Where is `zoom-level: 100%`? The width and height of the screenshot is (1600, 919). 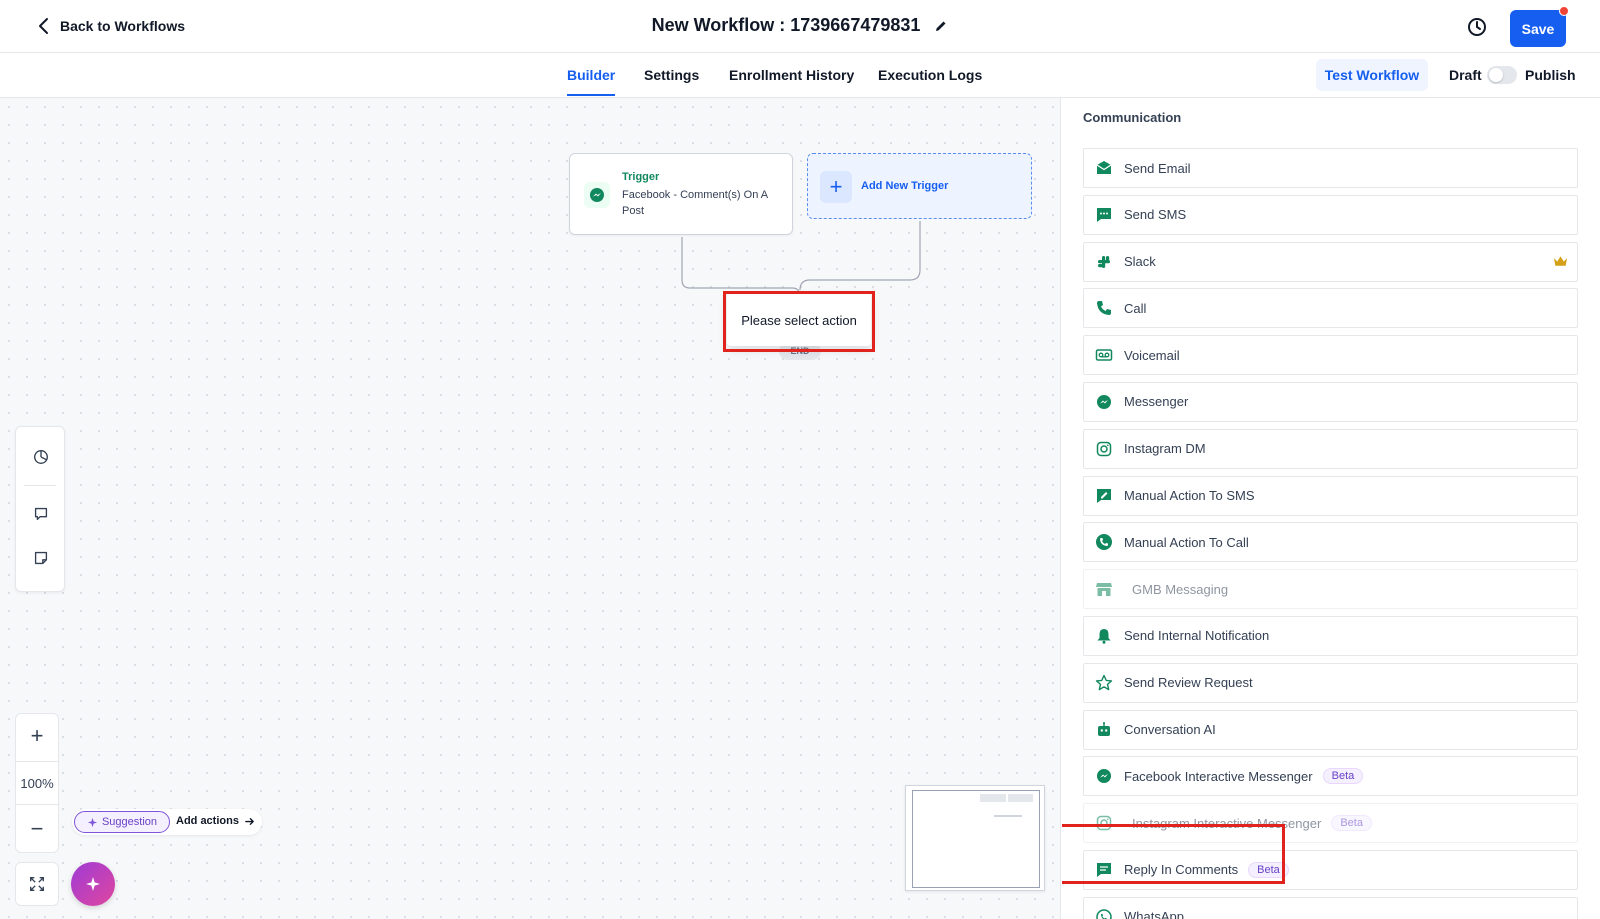
zoom-level: 100% is located at coordinates (37, 783).